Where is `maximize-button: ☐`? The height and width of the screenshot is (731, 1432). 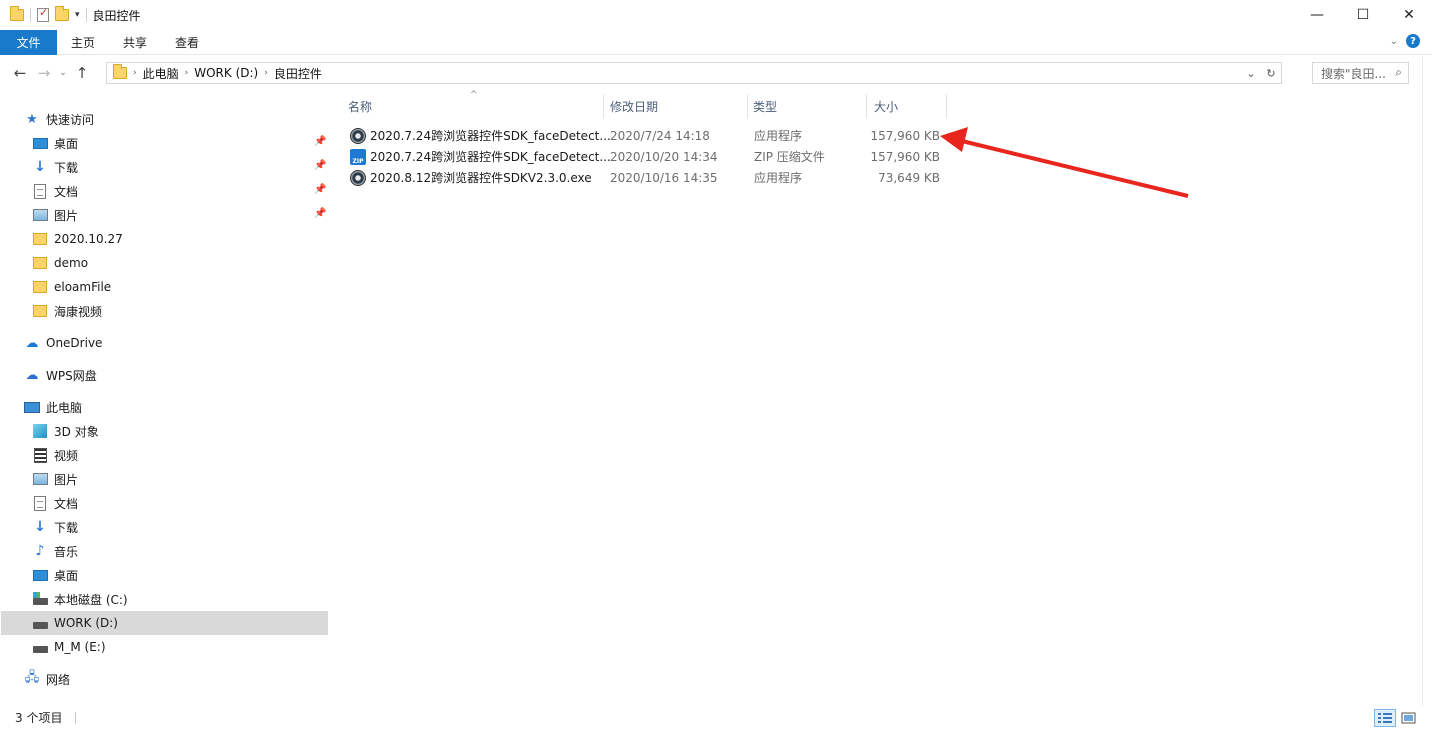 maximize-button: ☐ is located at coordinates (1363, 15).